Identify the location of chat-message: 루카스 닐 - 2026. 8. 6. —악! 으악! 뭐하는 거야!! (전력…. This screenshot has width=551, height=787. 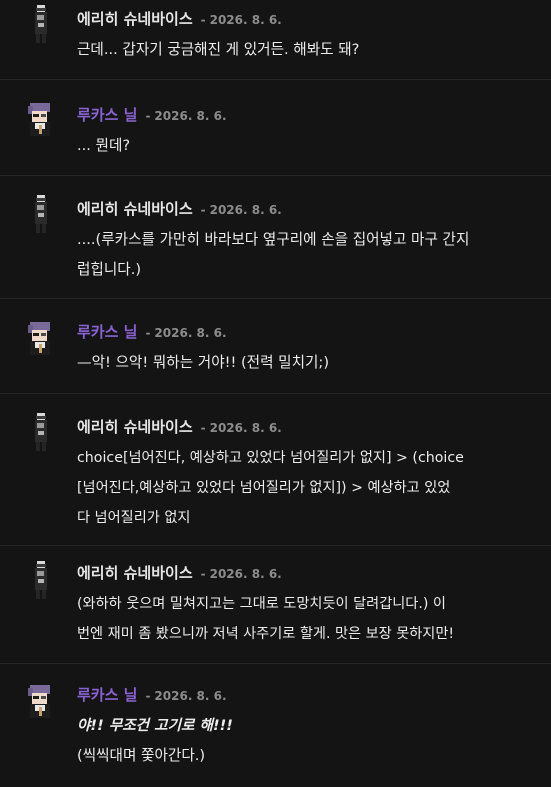
(275, 346).